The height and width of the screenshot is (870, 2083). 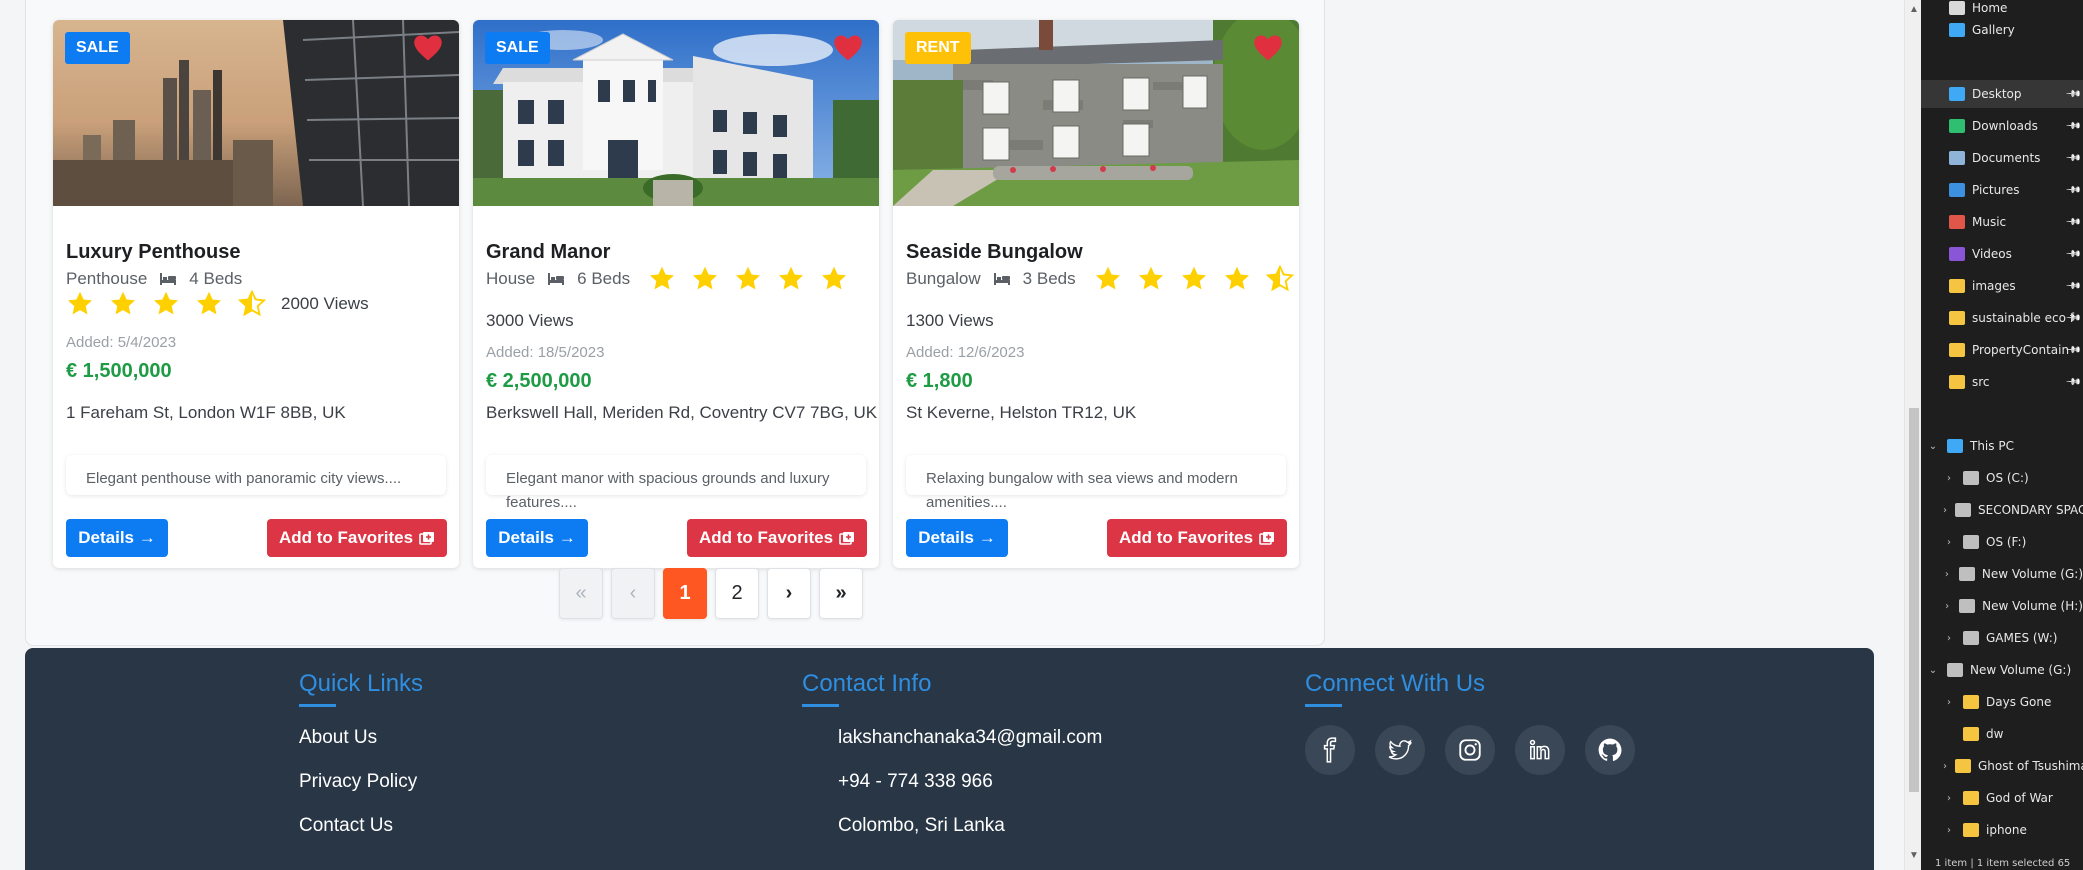 I want to click on scroll-down-arrow-icon: ▼, so click(x=1914, y=855).